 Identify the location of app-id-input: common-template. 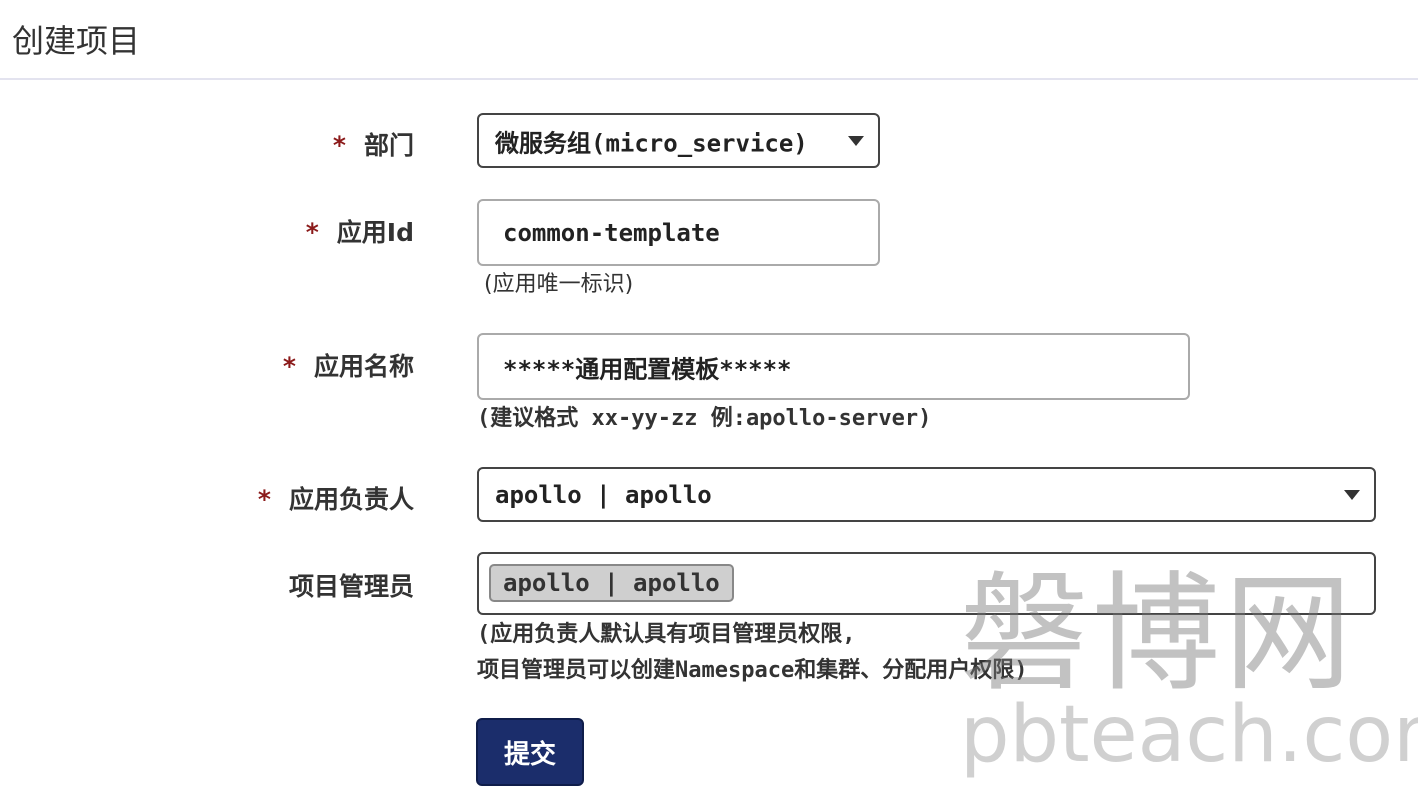
(678, 232).